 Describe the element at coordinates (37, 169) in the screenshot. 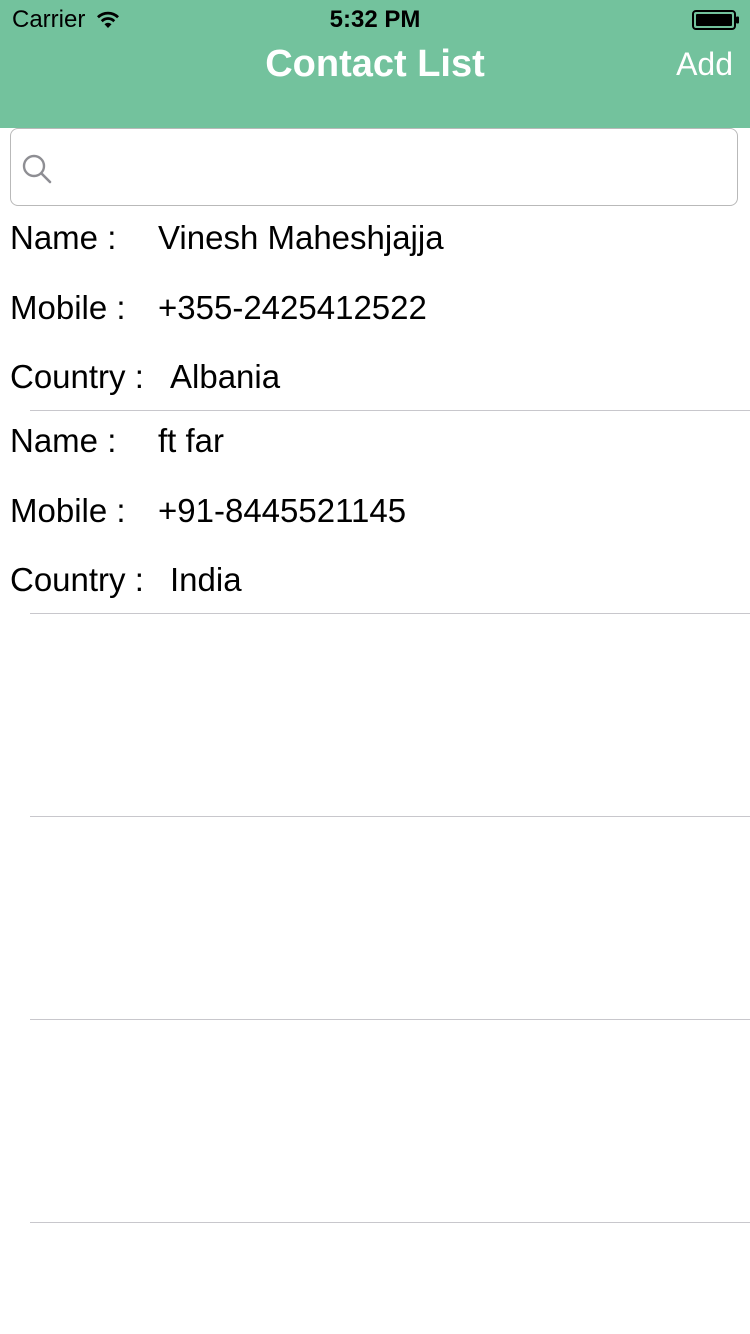

I see `search-icon` at that location.